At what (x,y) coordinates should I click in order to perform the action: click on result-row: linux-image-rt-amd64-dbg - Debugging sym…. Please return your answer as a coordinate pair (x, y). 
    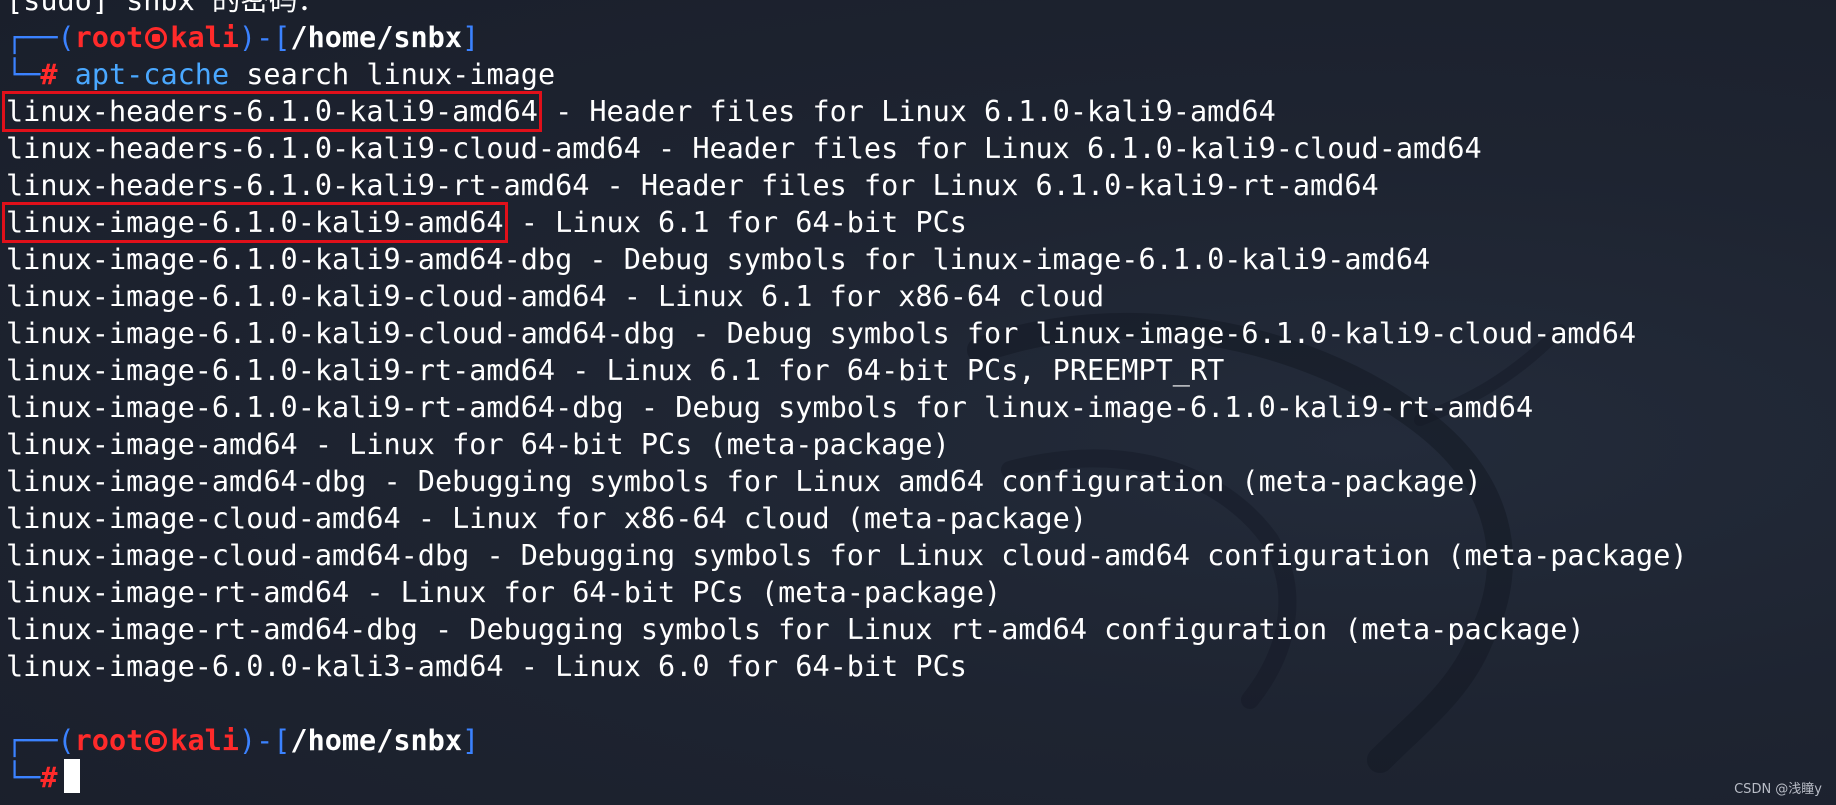
    Looking at the image, I should click on (921, 629).